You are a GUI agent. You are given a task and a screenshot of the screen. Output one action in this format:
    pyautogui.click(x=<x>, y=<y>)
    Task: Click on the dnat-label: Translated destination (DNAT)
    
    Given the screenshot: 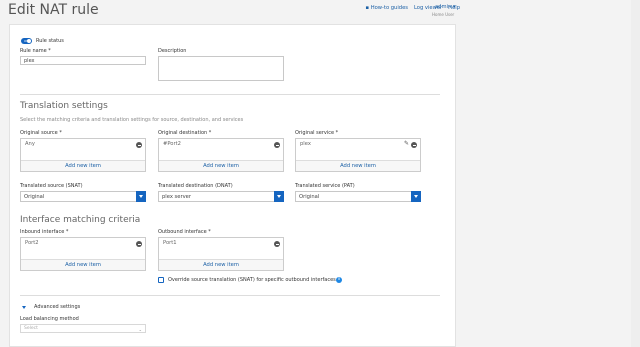 What is the action you would take?
    pyautogui.click(x=195, y=186)
    